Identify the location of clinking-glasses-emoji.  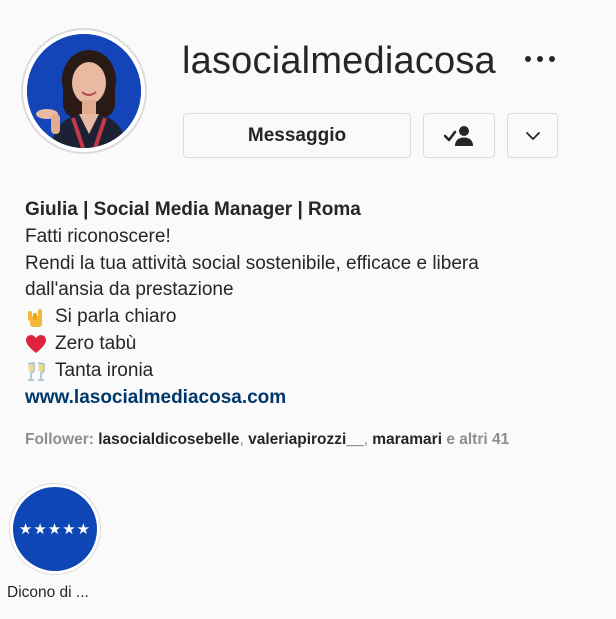
(40, 371).